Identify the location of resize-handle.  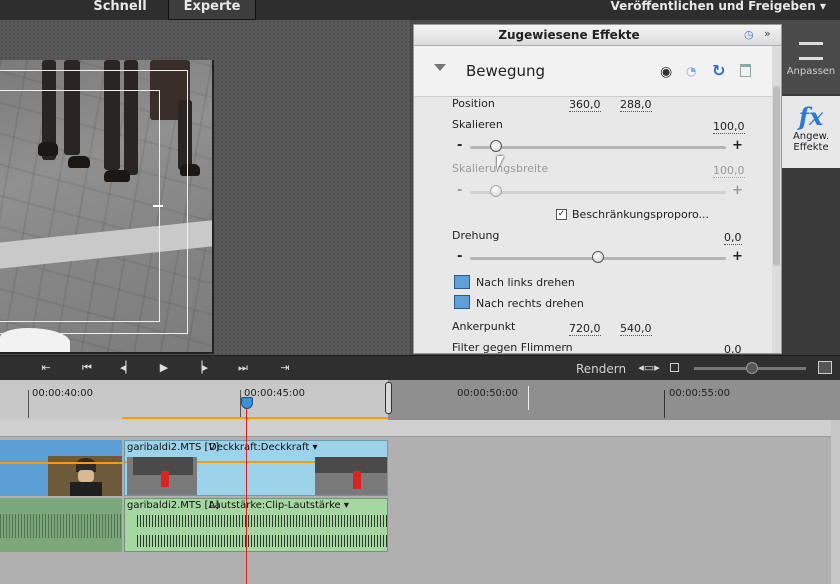
(158, 206).